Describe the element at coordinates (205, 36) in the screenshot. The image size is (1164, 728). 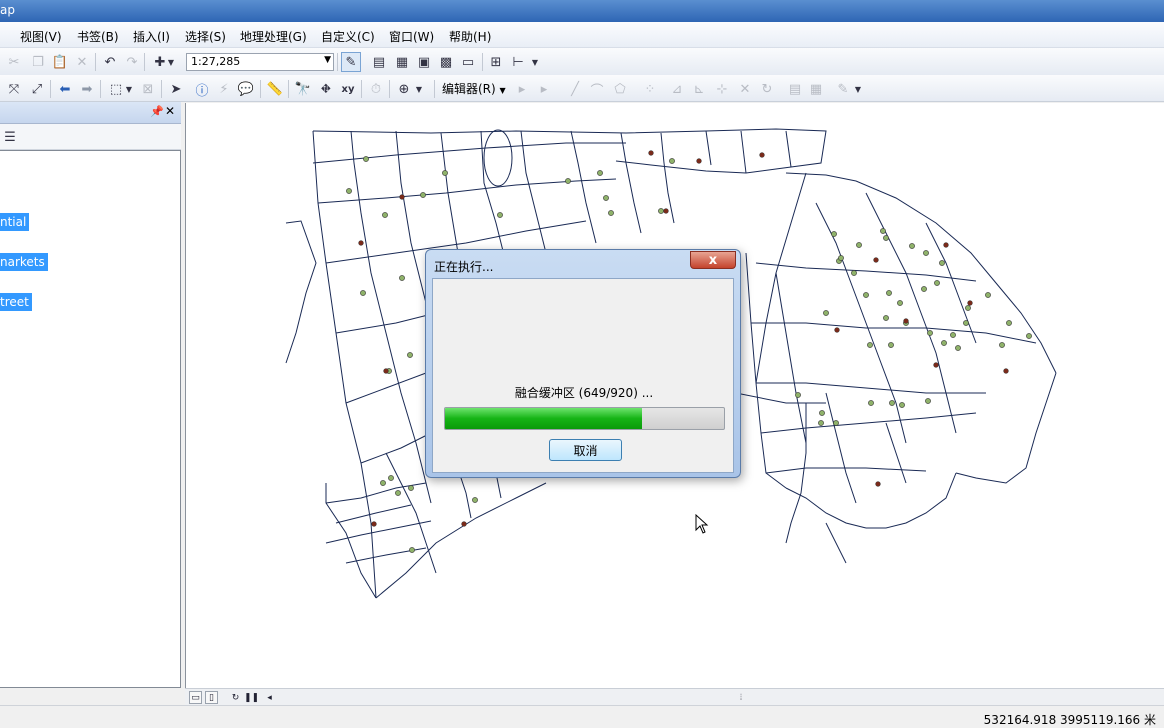
I see `menu-selection: 选择(S)` at that location.